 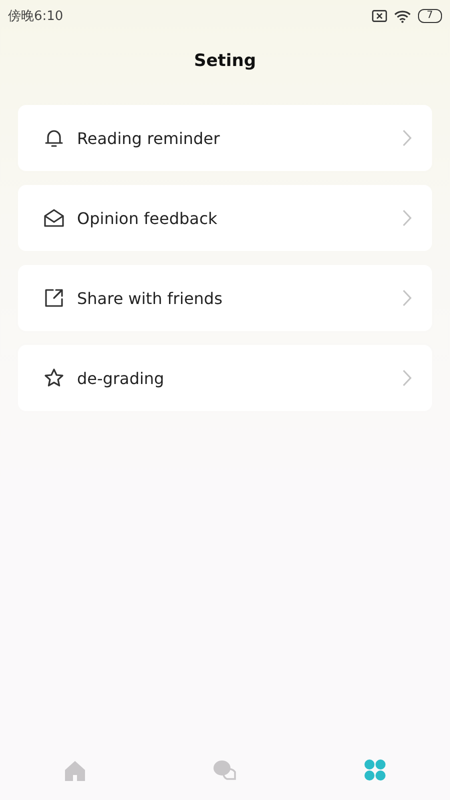 What do you see at coordinates (225, 218) in the screenshot?
I see `menu-item: Opinion feedback` at bounding box center [225, 218].